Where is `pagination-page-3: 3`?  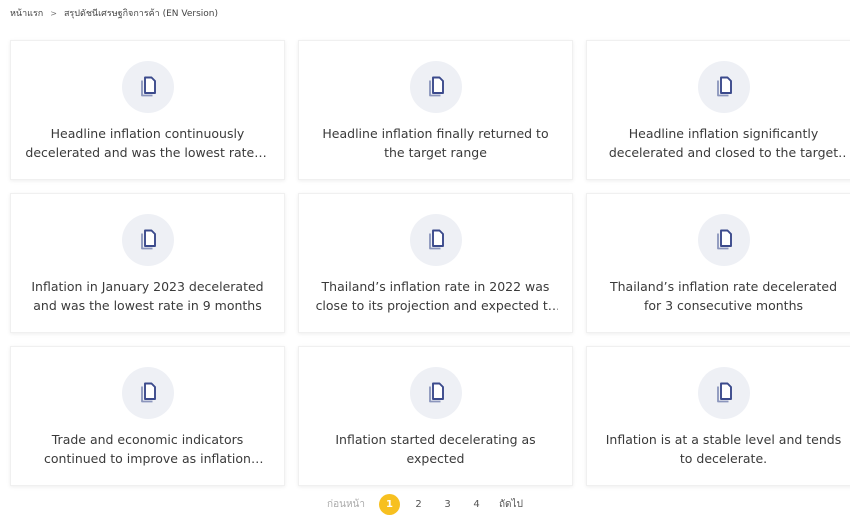 pagination-page-3: 3 is located at coordinates (447, 504).